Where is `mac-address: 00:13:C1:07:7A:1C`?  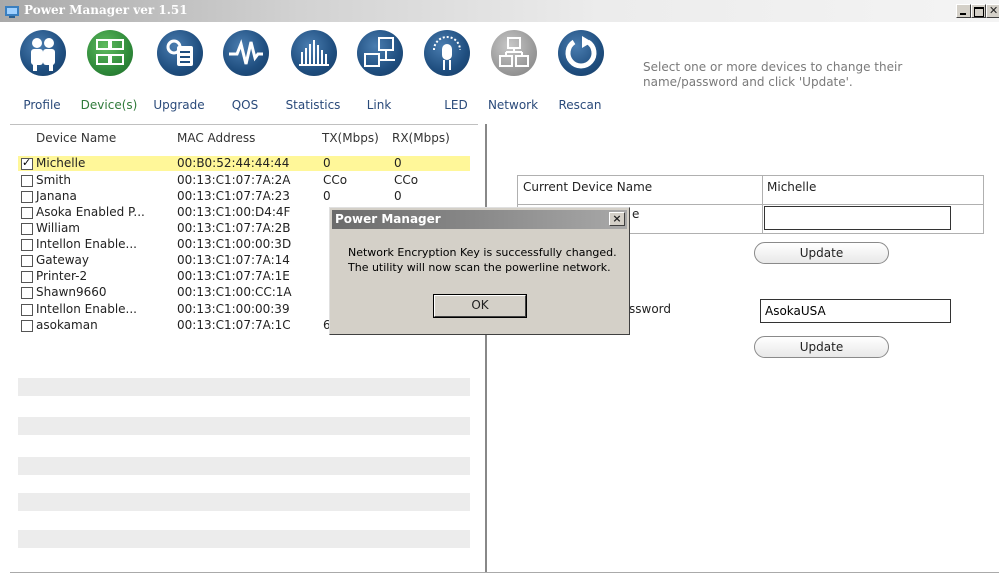 mac-address: 00:13:C1:07:7A:1C is located at coordinates (234, 325).